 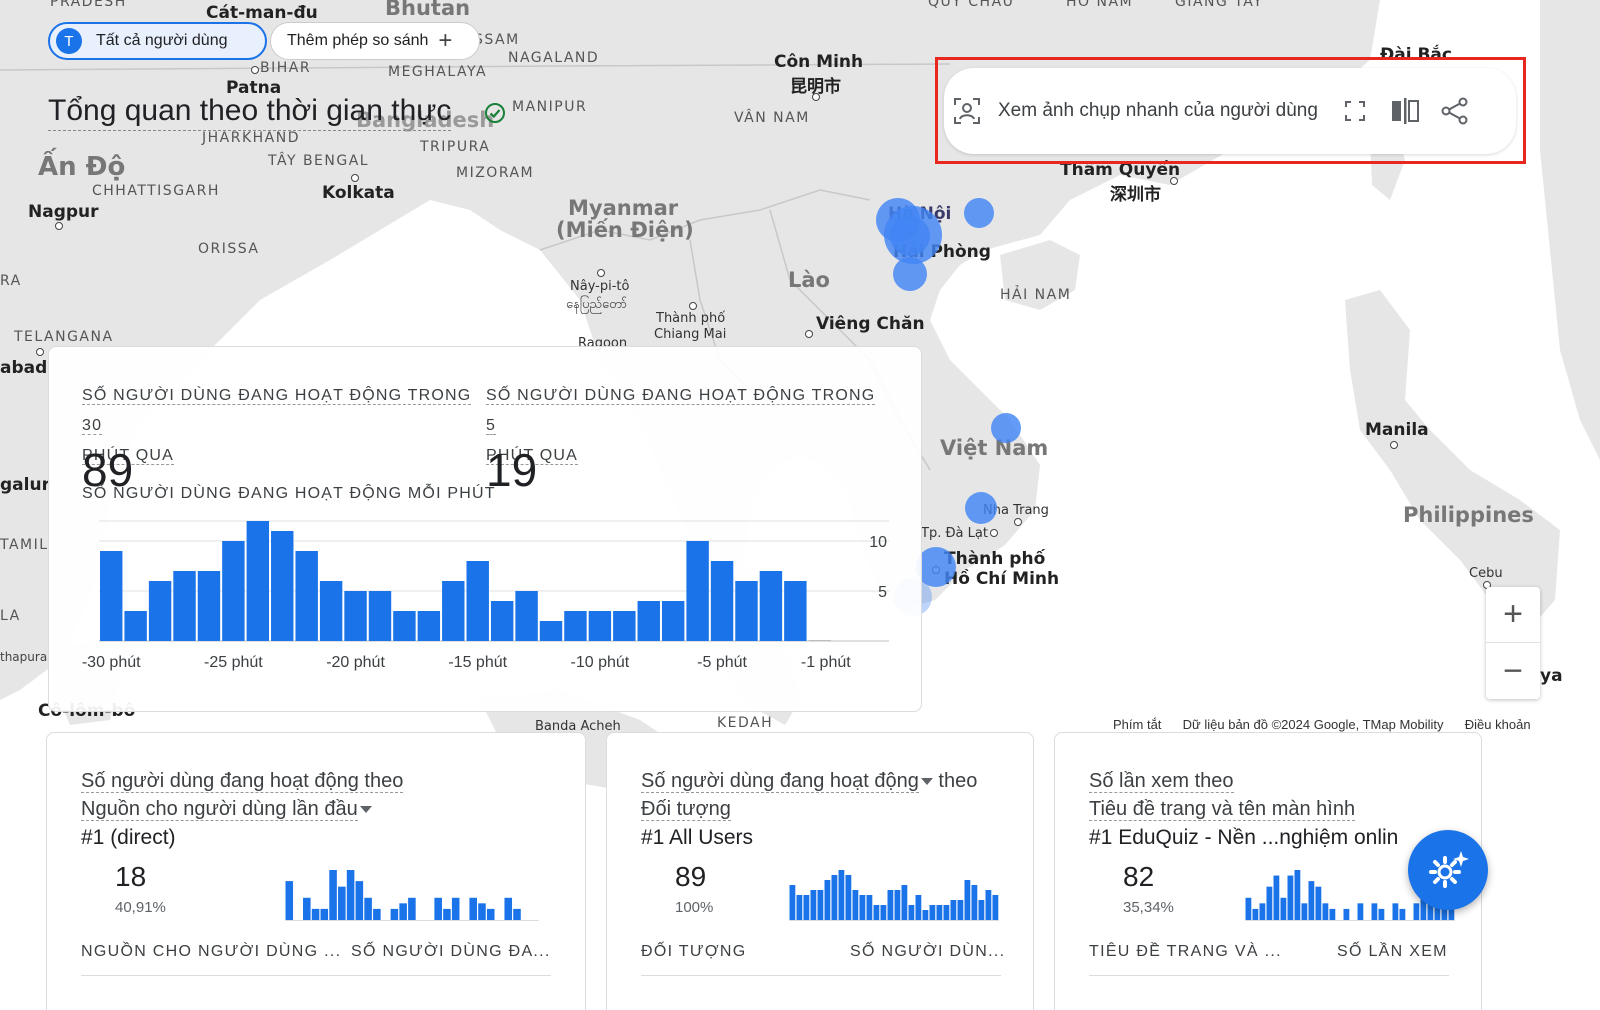 I want to click on map-label: Cát-man-đu, so click(x=262, y=13).